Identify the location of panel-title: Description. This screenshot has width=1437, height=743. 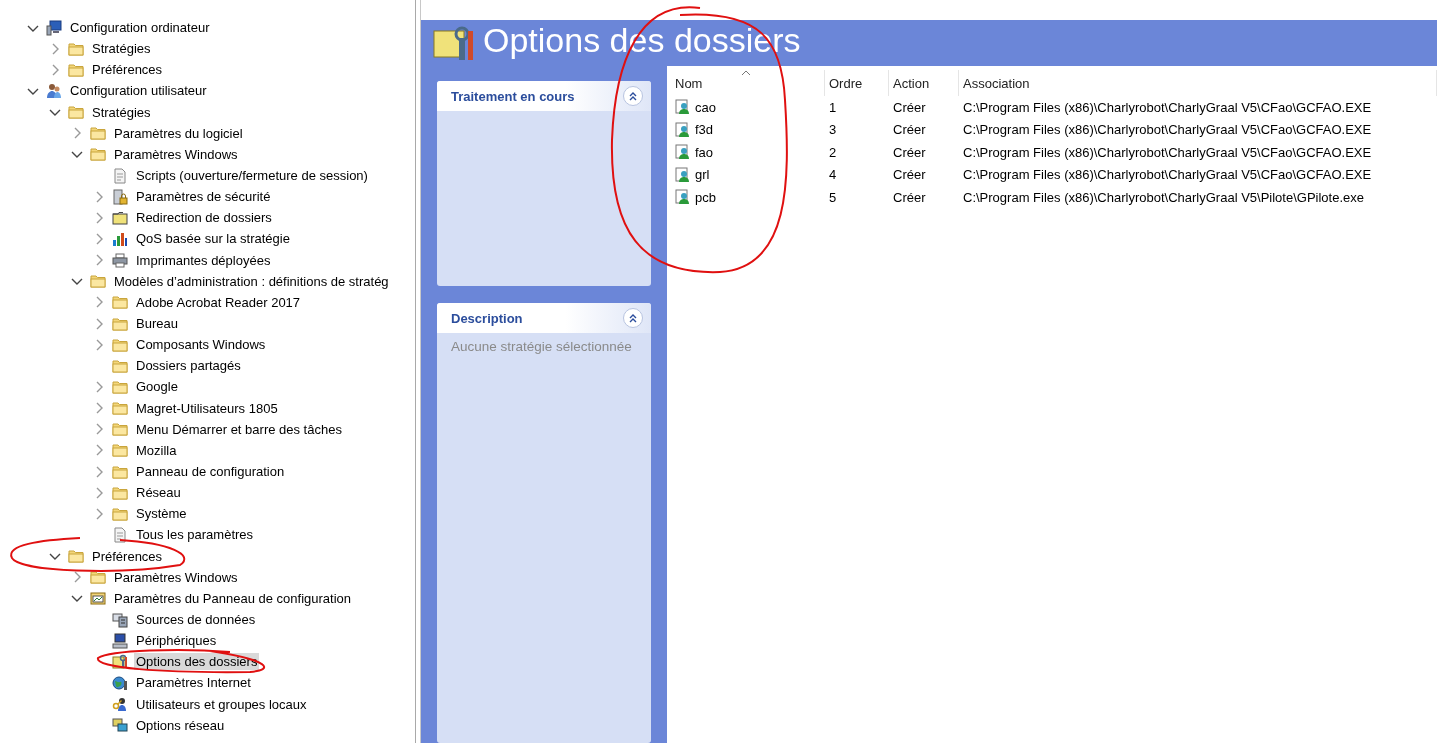
(487, 318).